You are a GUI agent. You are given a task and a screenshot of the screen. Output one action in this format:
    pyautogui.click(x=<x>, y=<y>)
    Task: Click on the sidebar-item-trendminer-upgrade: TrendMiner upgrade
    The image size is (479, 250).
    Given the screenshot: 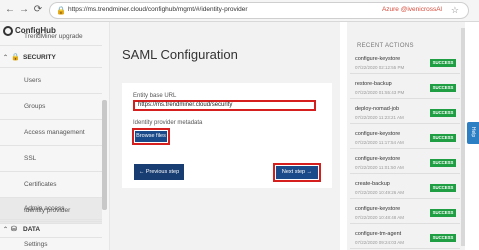 What is the action you would take?
    pyautogui.click(x=51, y=37)
    